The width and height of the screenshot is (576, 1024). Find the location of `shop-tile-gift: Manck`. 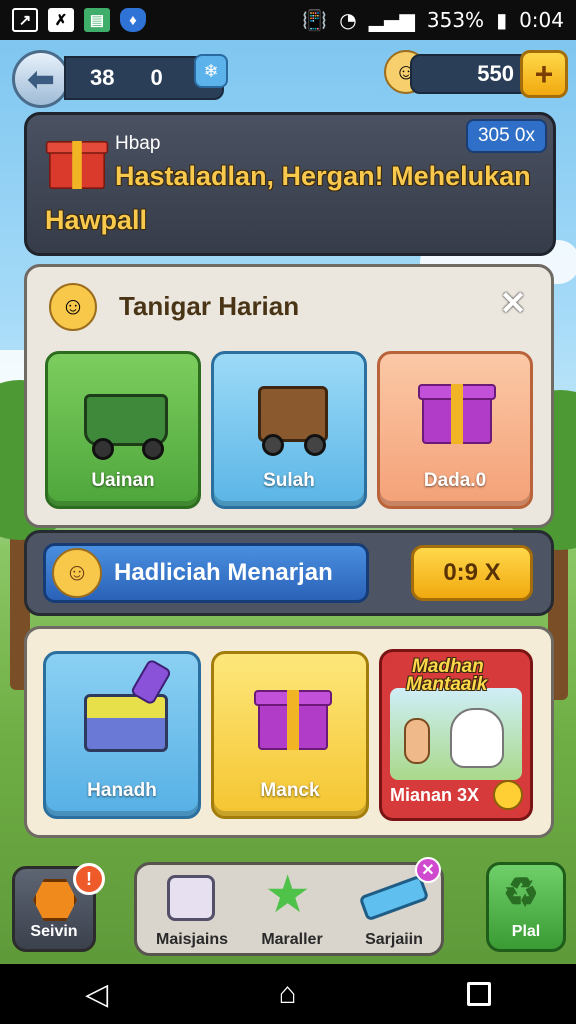

shop-tile-gift: Manck is located at coordinates (290, 735).